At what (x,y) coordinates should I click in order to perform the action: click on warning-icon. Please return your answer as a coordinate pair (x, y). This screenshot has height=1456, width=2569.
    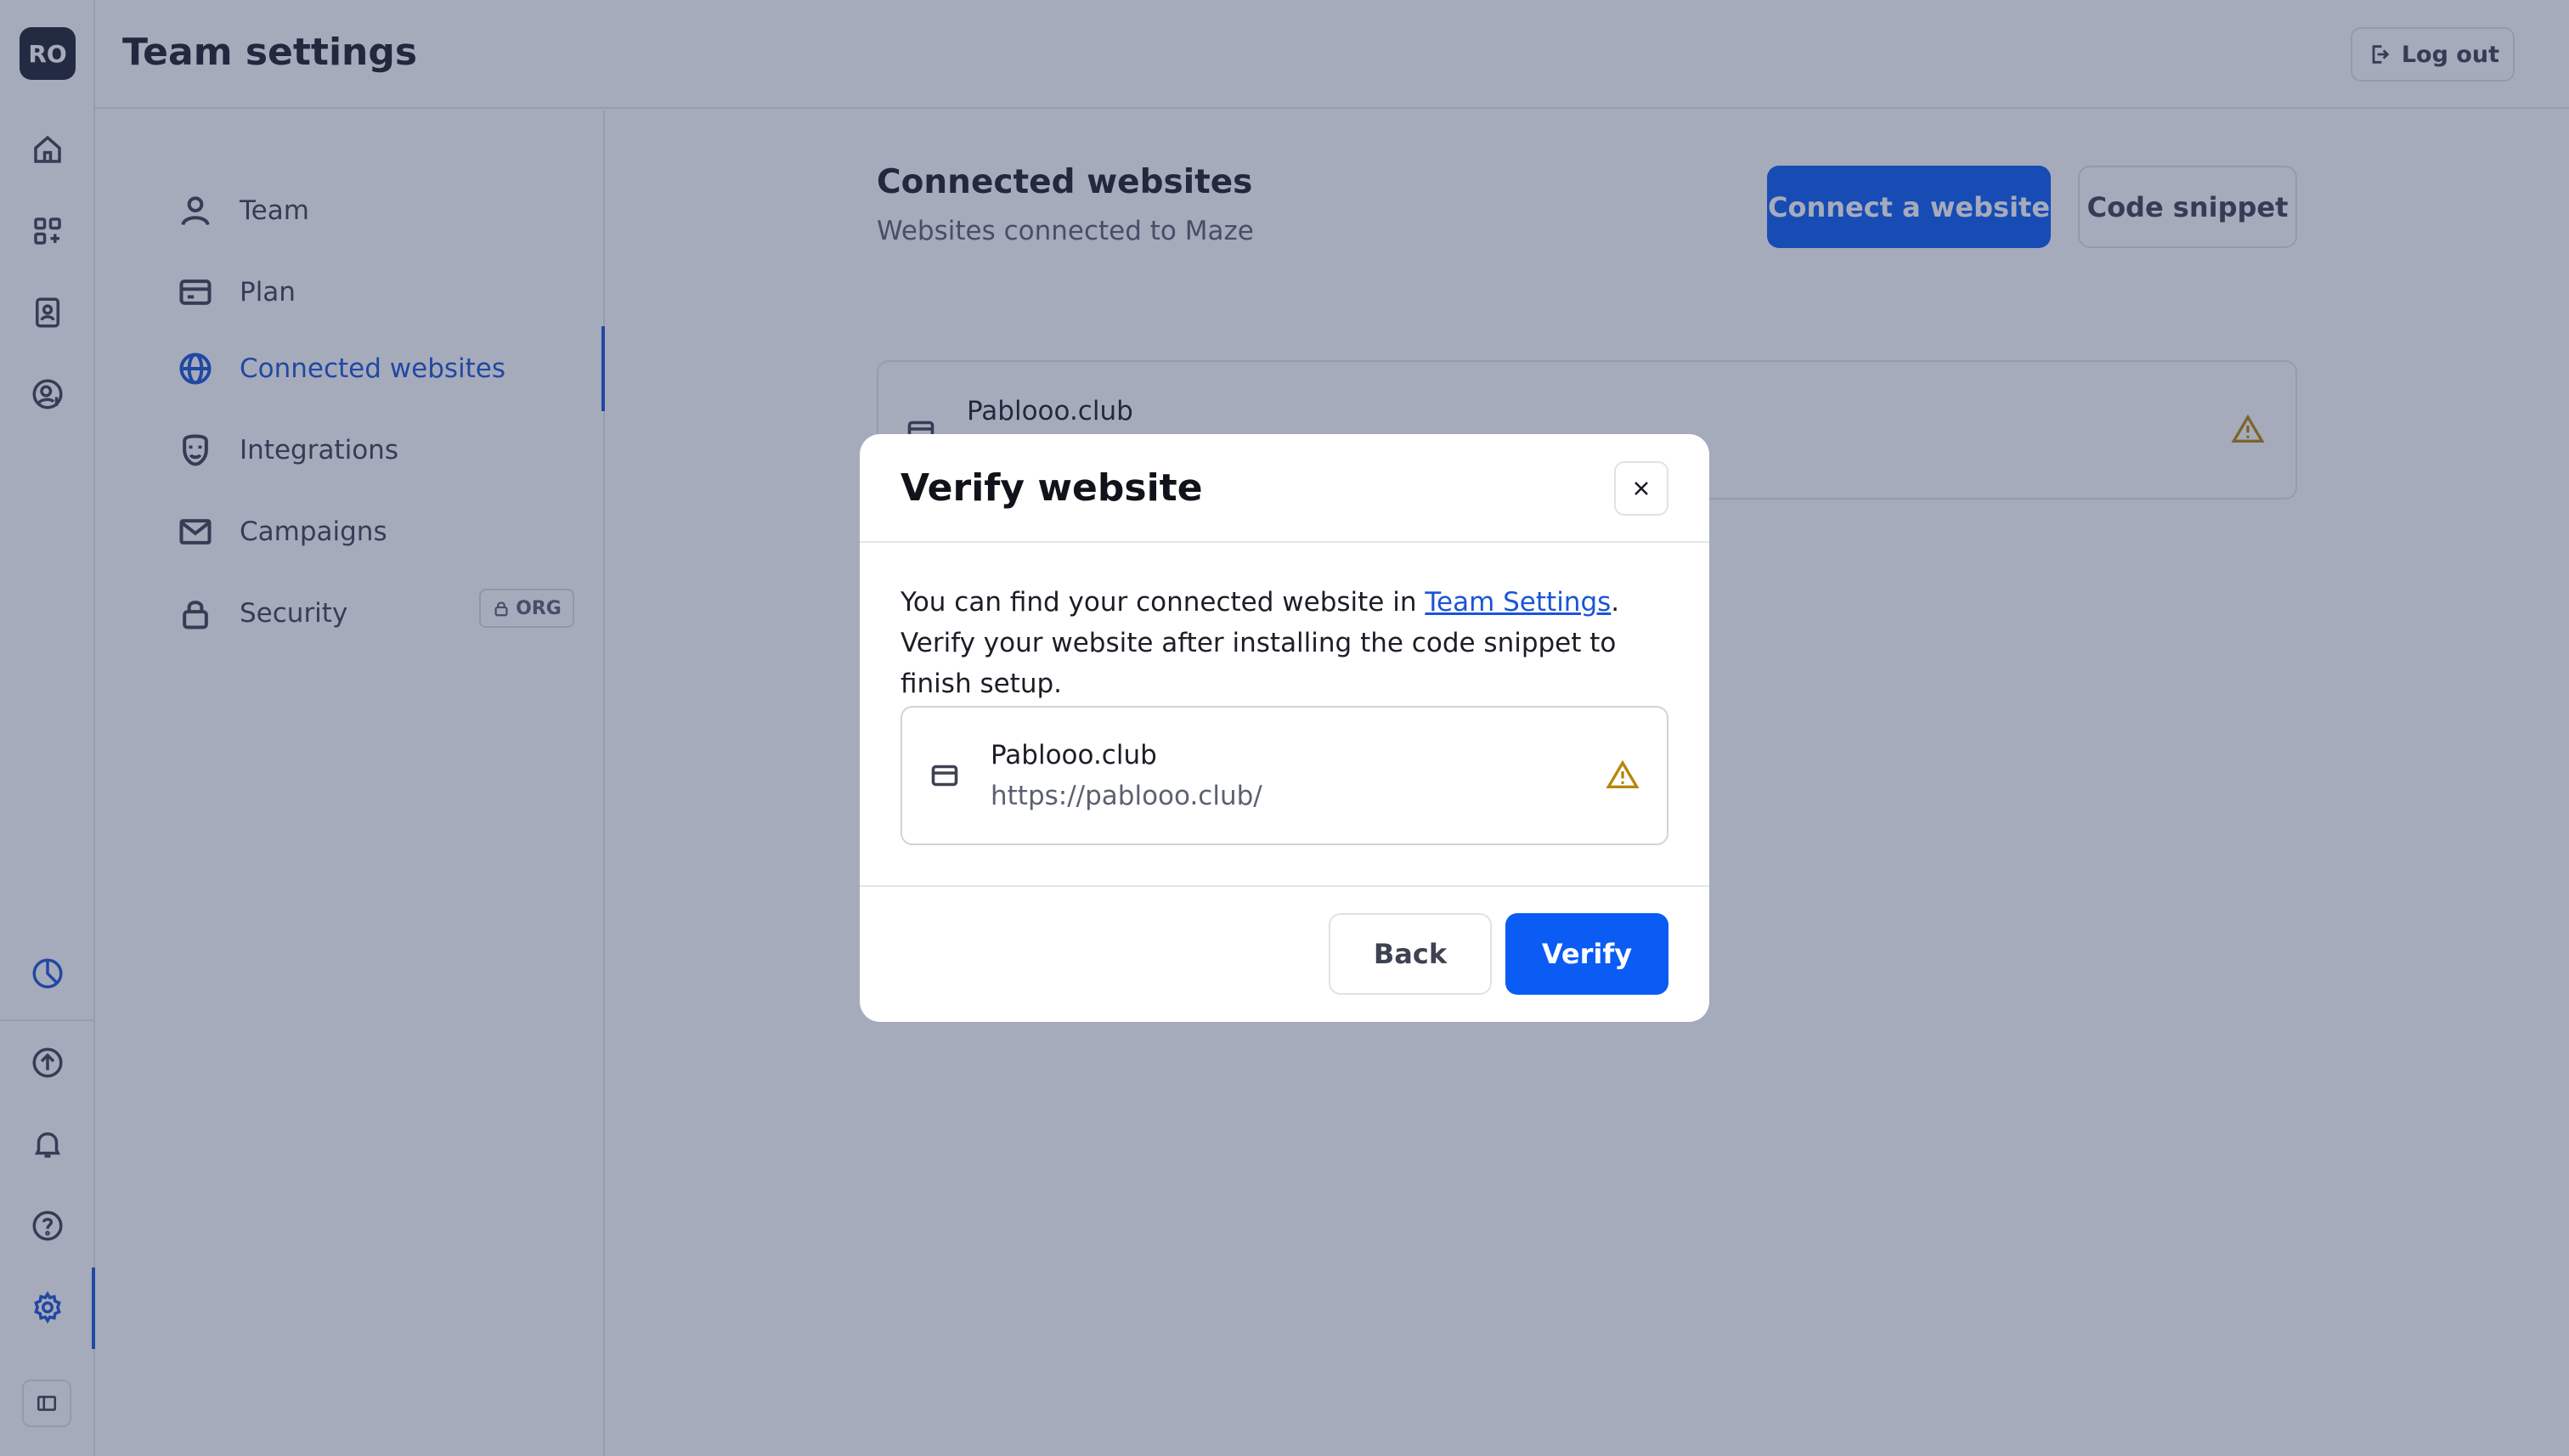
    Looking at the image, I should click on (1623, 778).